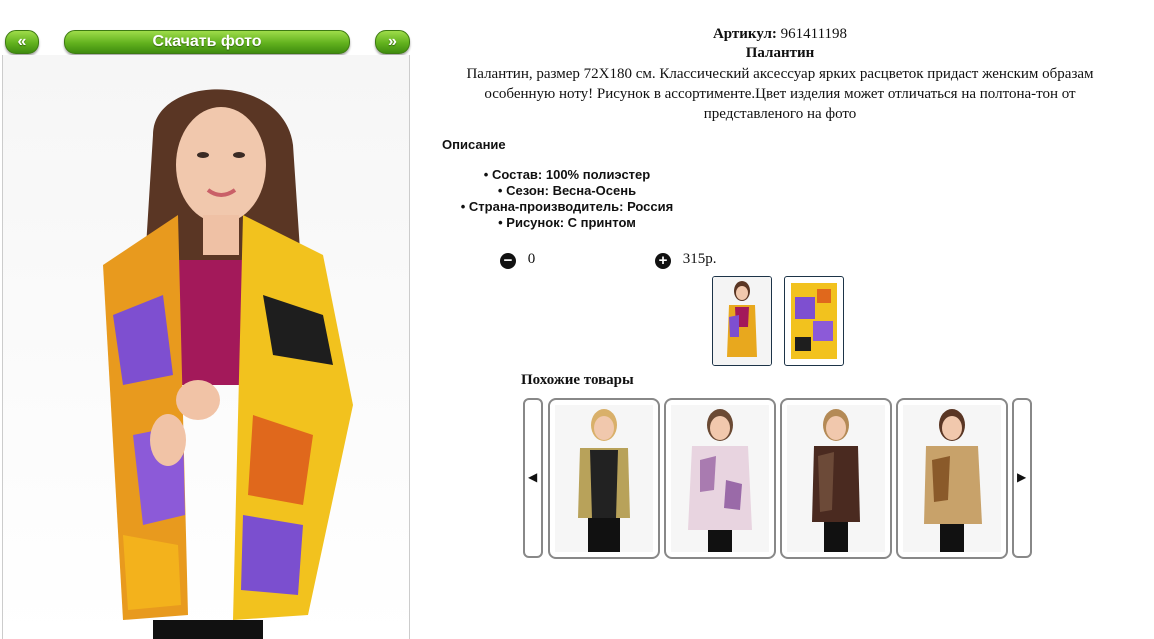 This screenshot has height=639, width=1154. Describe the element at coordinates (567, 175) in the screenshot. I see `spec-composition: Состав: 100% полиэстер` at that location.